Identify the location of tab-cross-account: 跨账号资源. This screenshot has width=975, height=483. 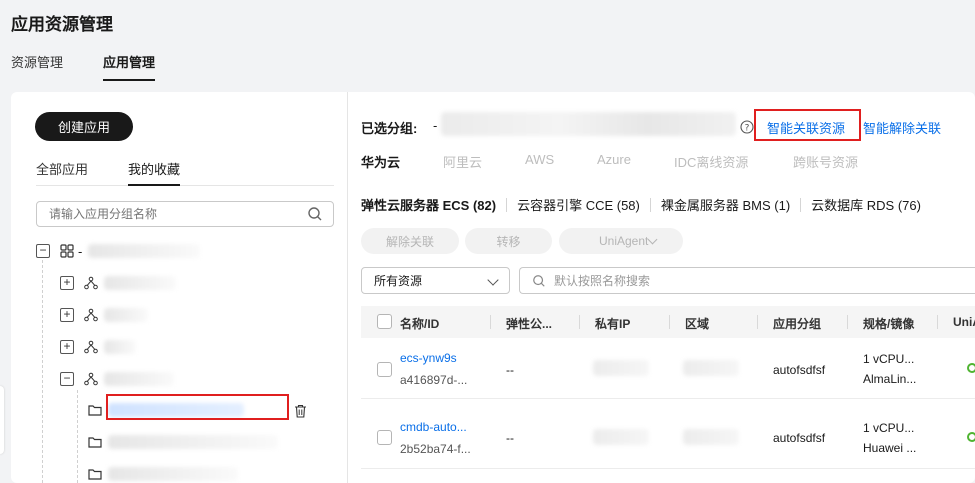
(838, 161).